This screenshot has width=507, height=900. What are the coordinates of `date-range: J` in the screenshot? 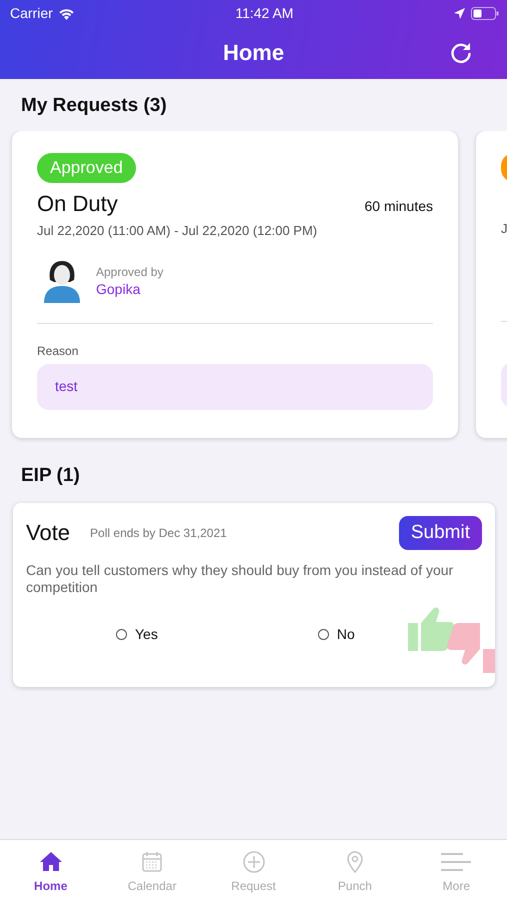 It's located at (504, 228).